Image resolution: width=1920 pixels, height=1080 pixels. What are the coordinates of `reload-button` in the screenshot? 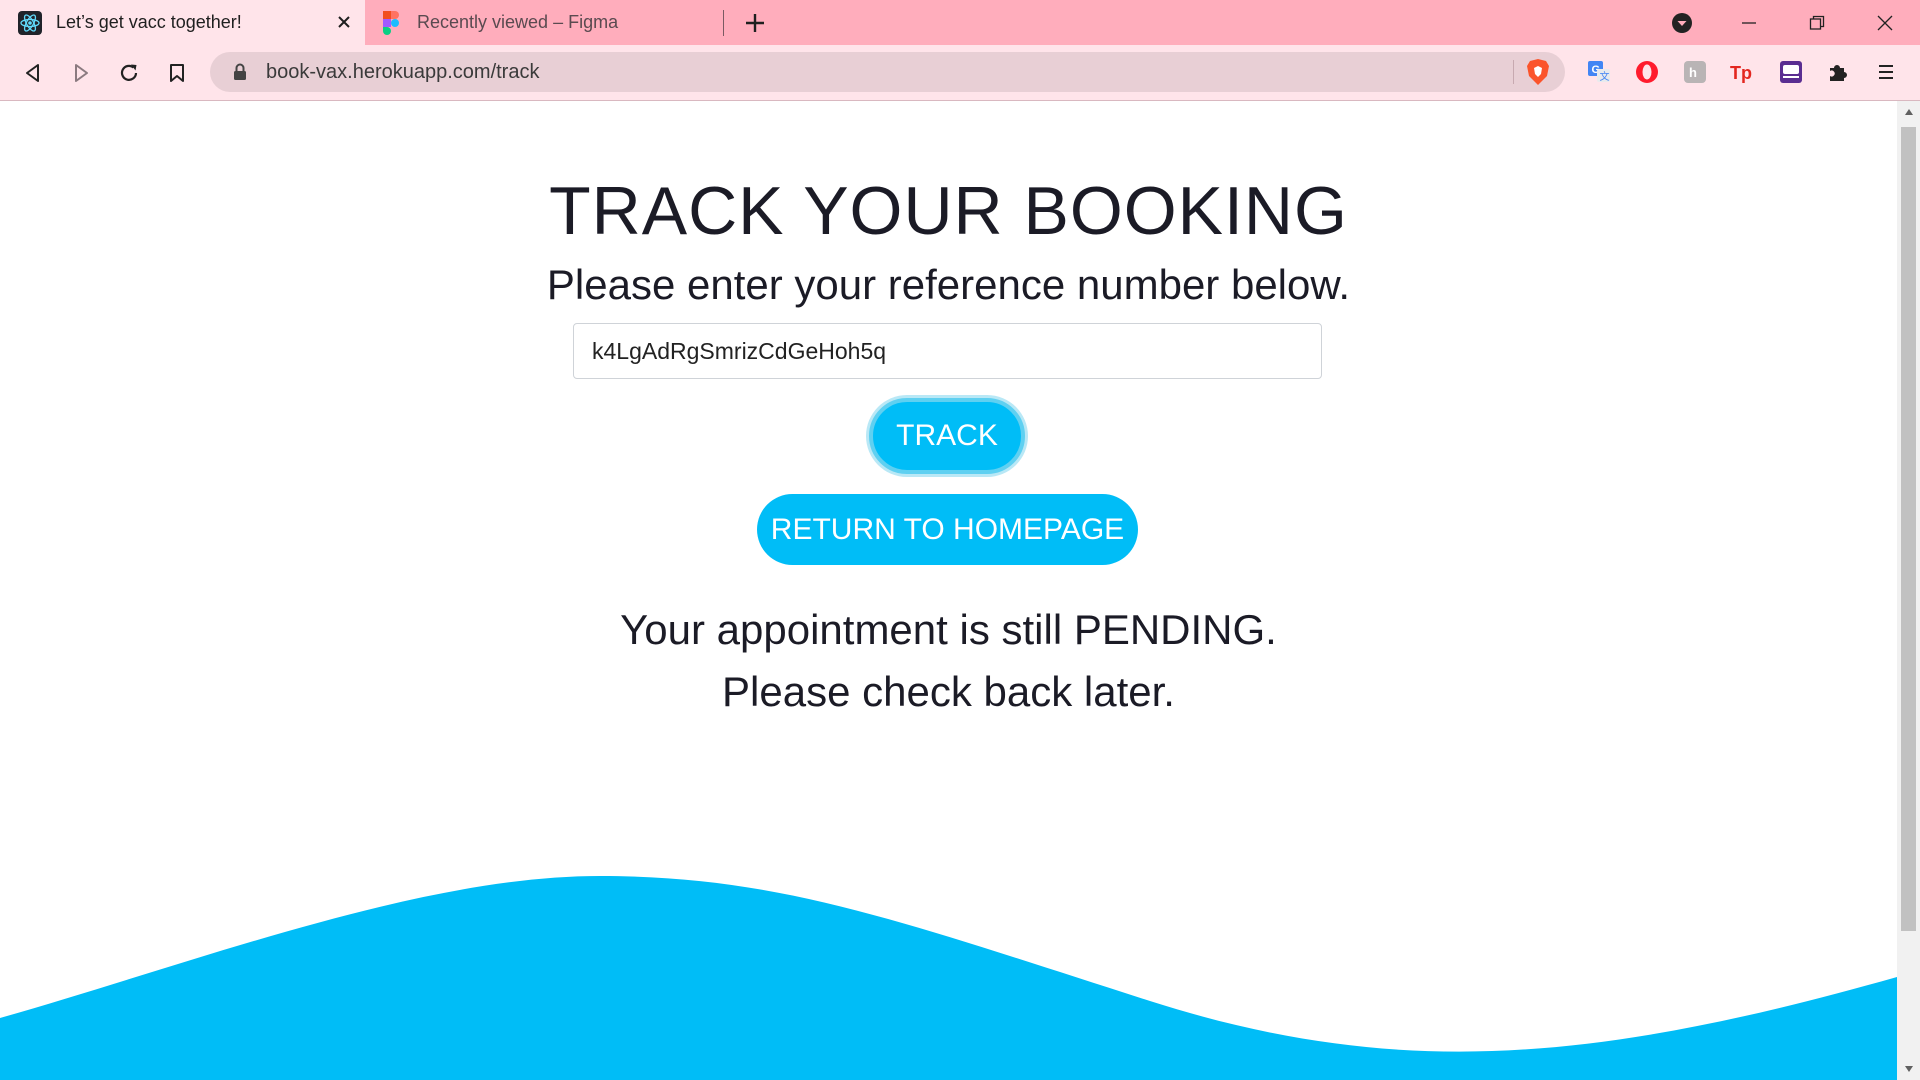 It's located at (129, 73).